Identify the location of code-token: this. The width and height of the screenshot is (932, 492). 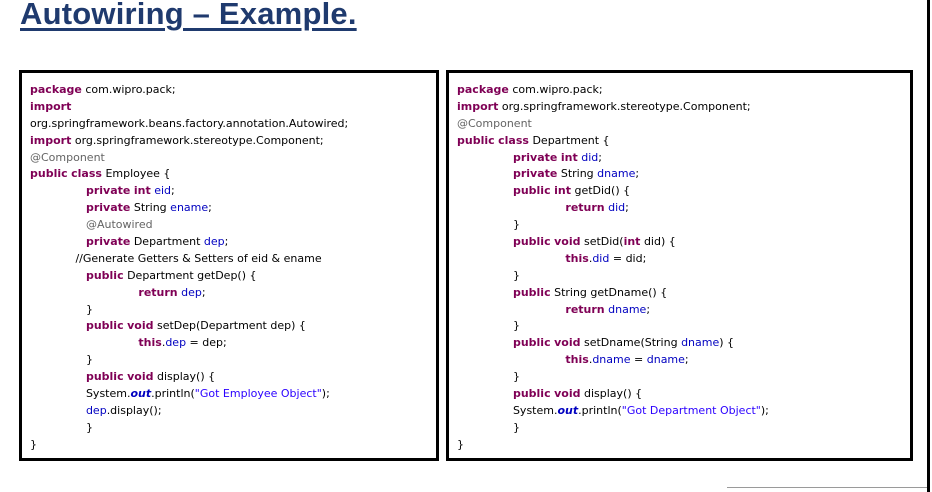
(577, 258).